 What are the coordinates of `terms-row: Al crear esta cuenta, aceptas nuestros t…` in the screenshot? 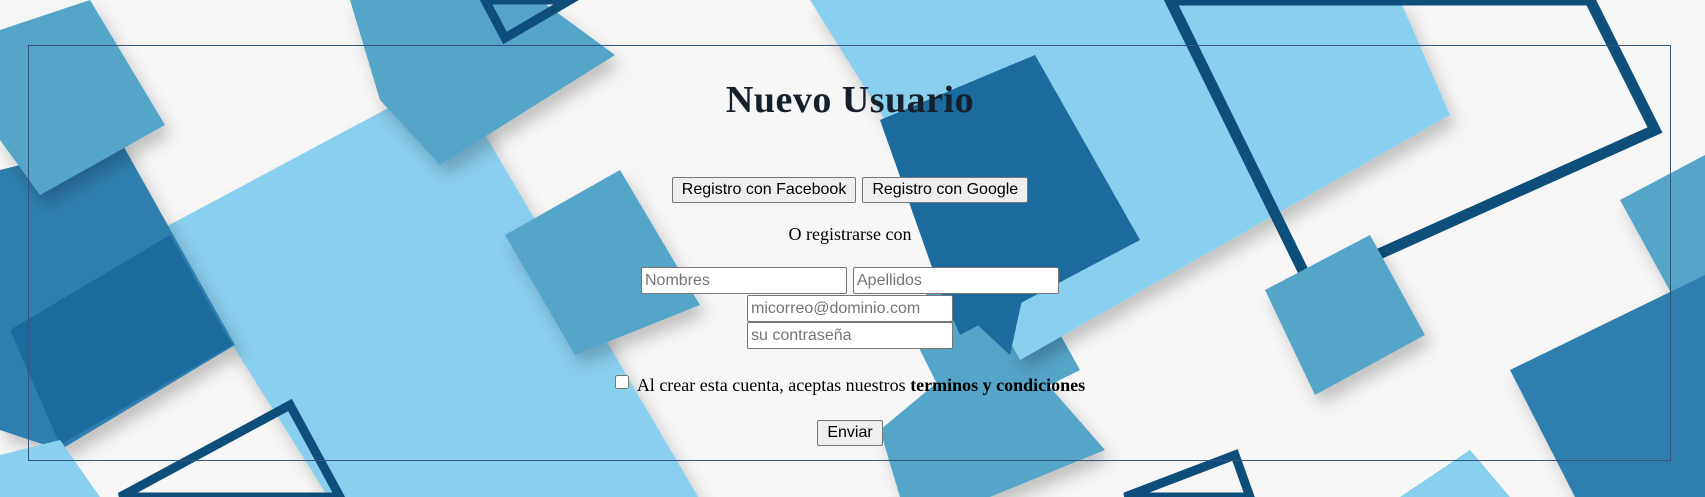 It's located at (850, 385).